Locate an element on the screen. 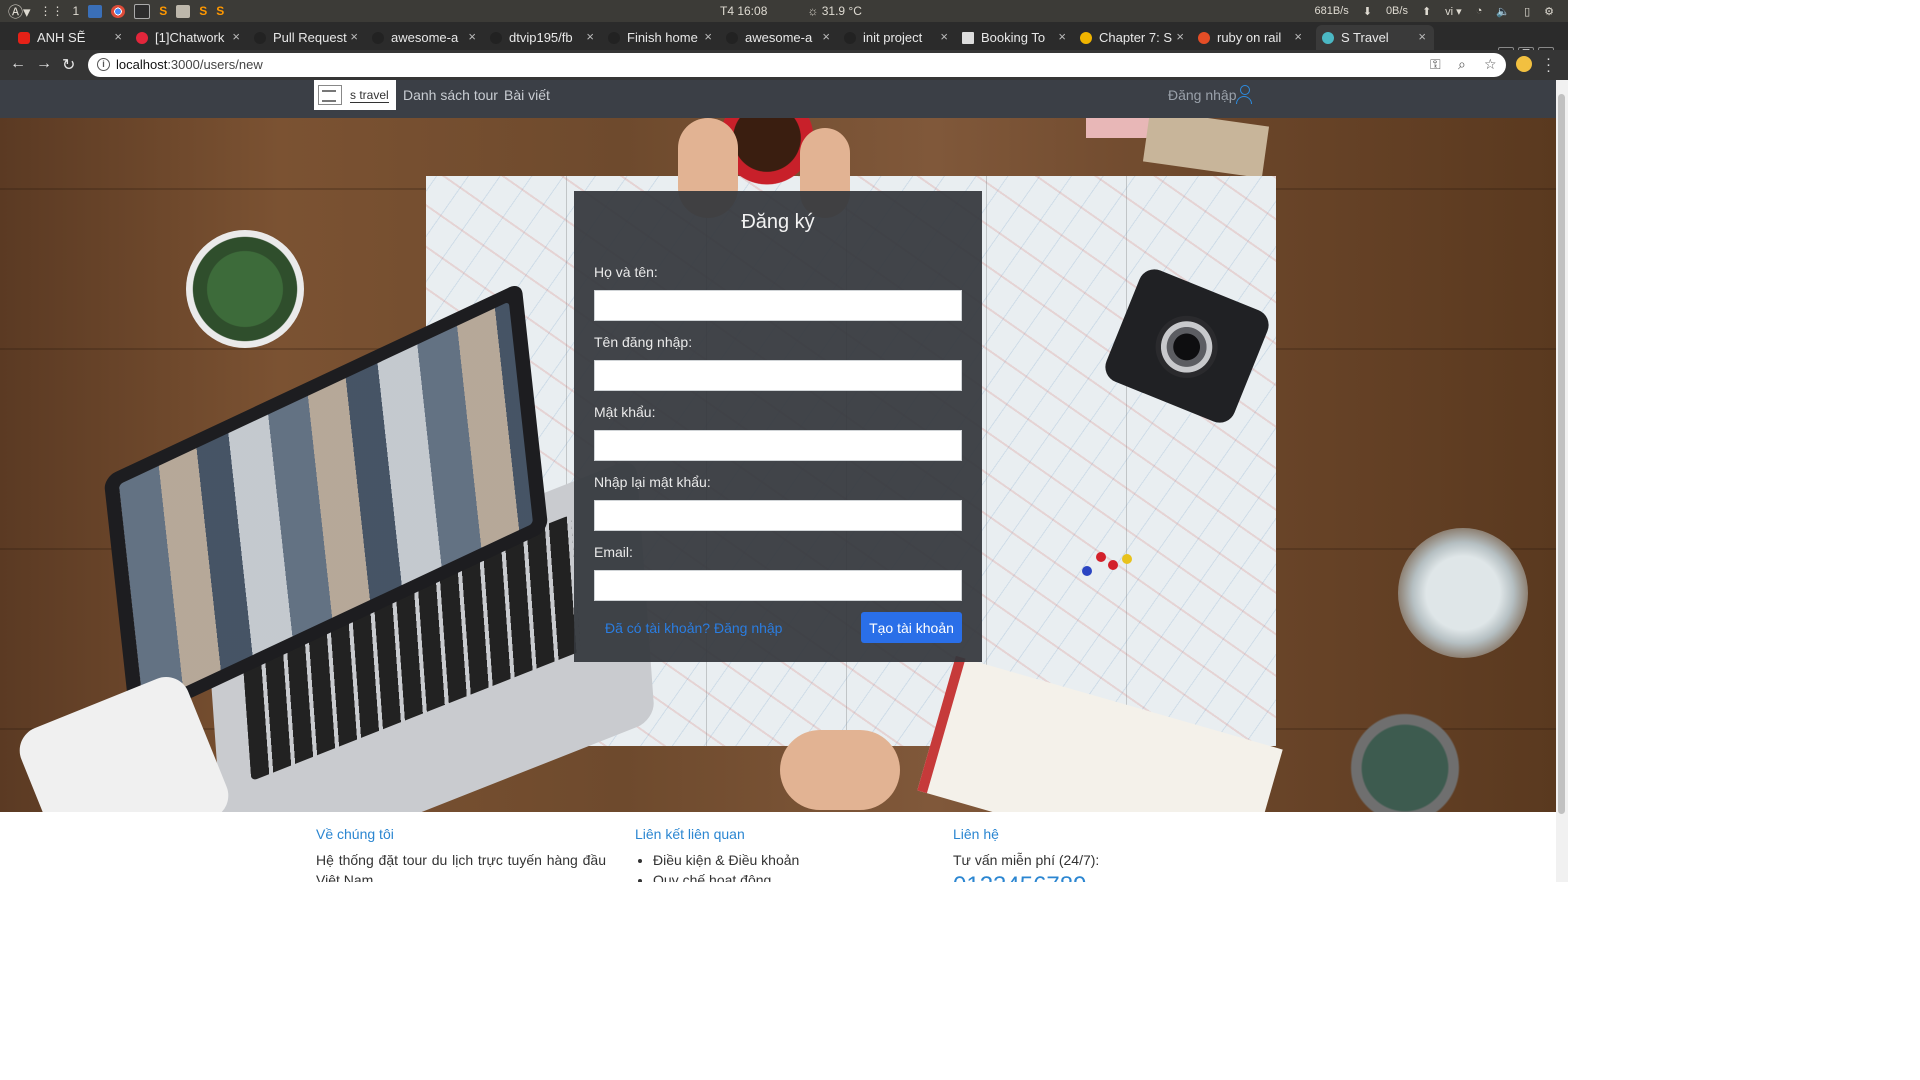  tab-title: [1]Chatwork is located at coordinates (190, 37).